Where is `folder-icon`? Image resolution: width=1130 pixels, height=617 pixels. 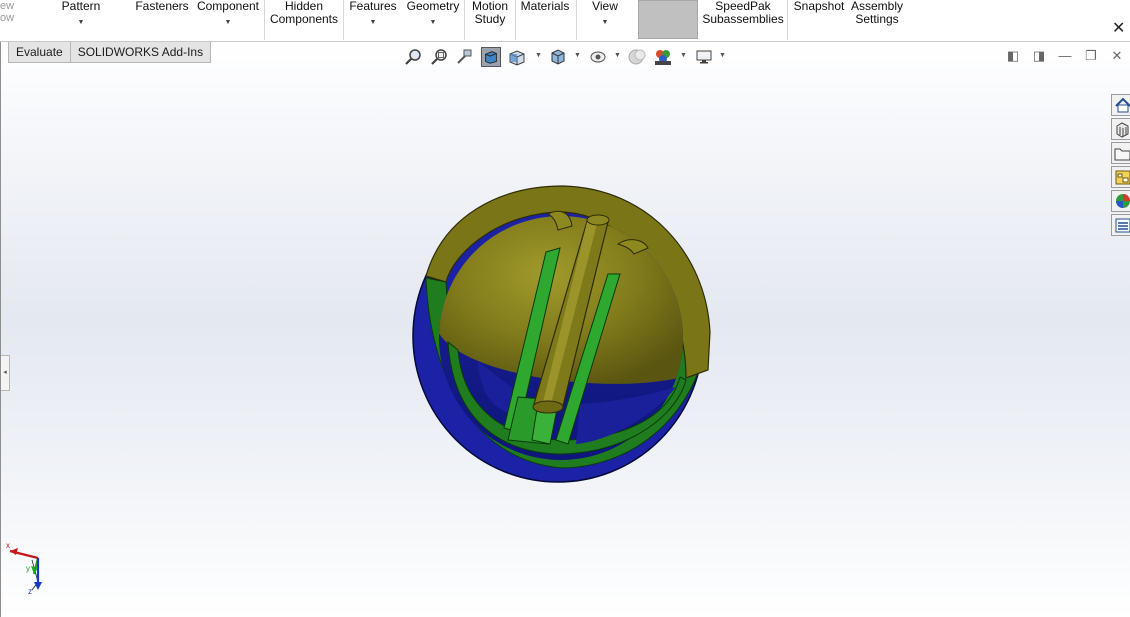
folder-icon is located at coordinates (1122, 154).